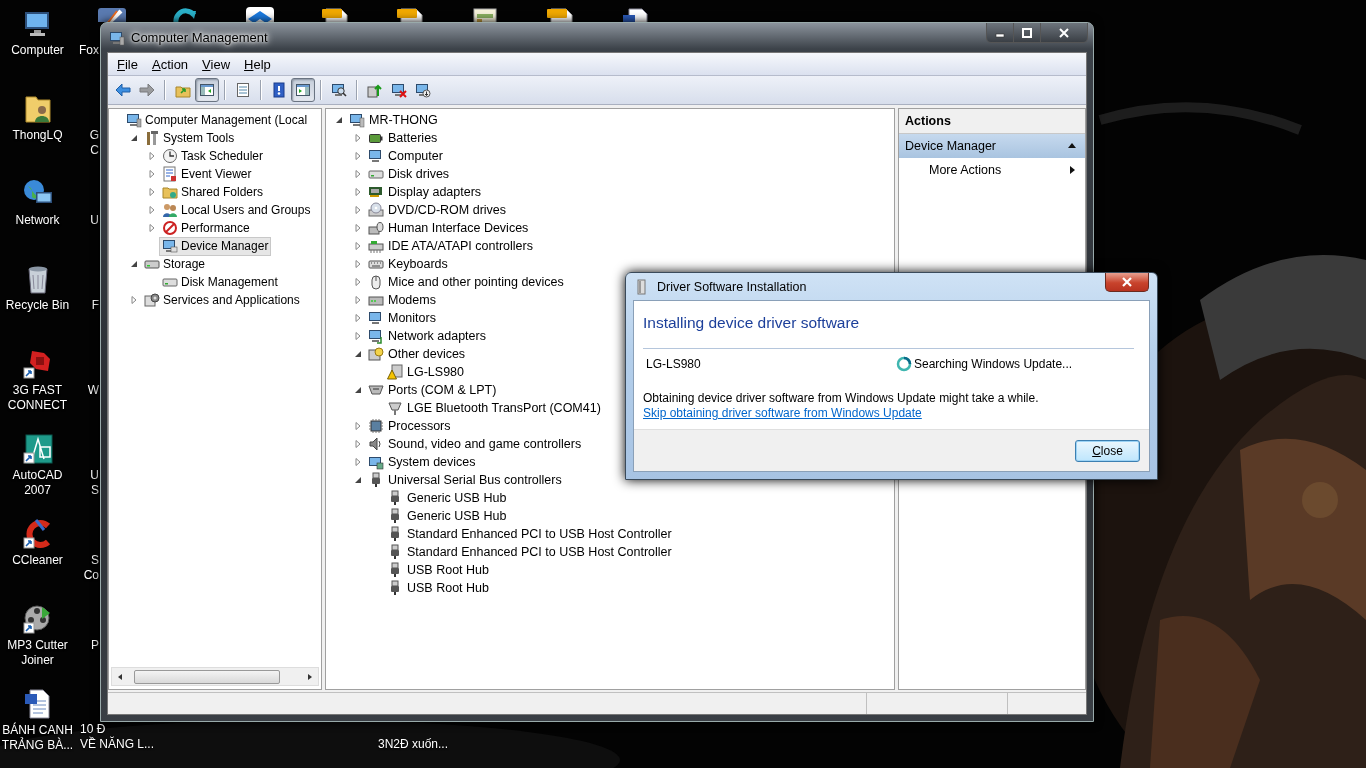 The height and width of the screenshot is (768, 1366). I want to click on tree-item: Processors, so click(409, 426).